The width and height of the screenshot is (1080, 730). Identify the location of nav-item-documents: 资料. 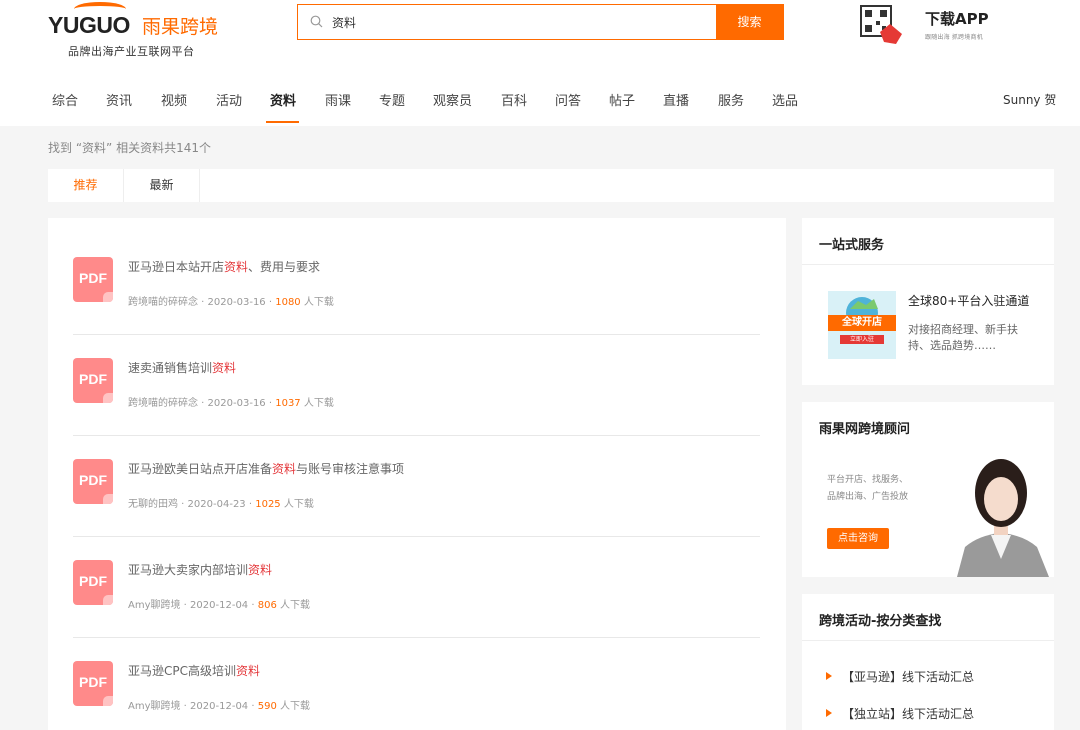
(283, 99).